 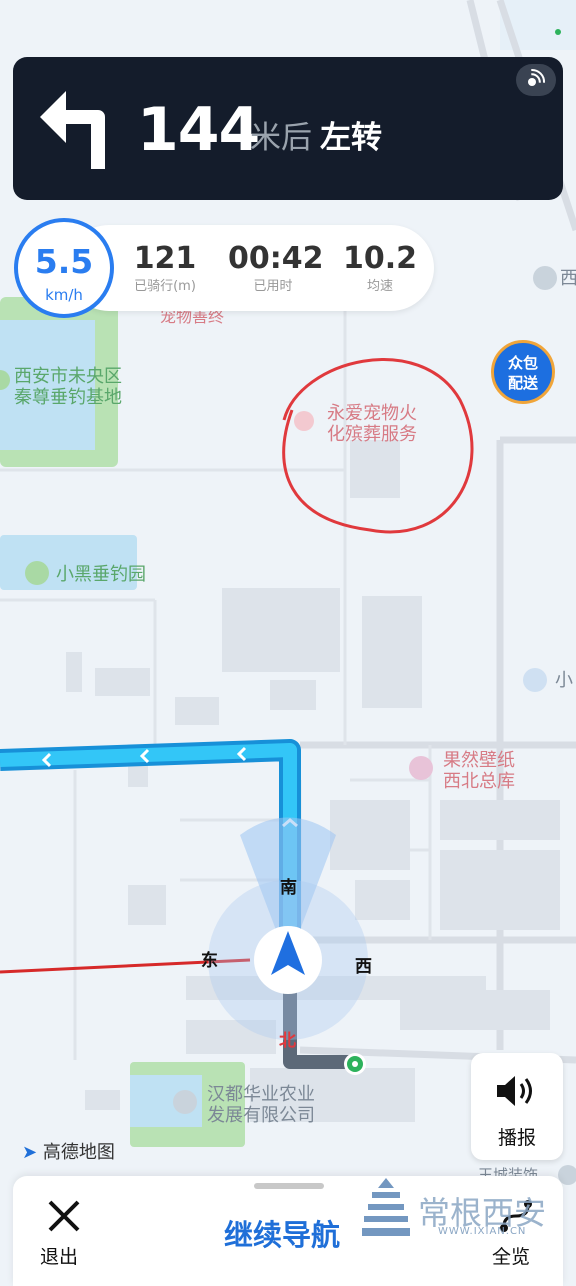 I want to click on compass-south: 南, so click(x=288, y=888).